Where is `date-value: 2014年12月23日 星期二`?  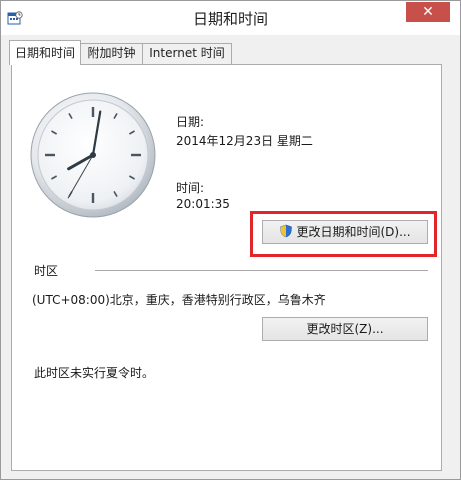 date-value: 2014年12月23日 星期二 is located at coordinates (244, 141).